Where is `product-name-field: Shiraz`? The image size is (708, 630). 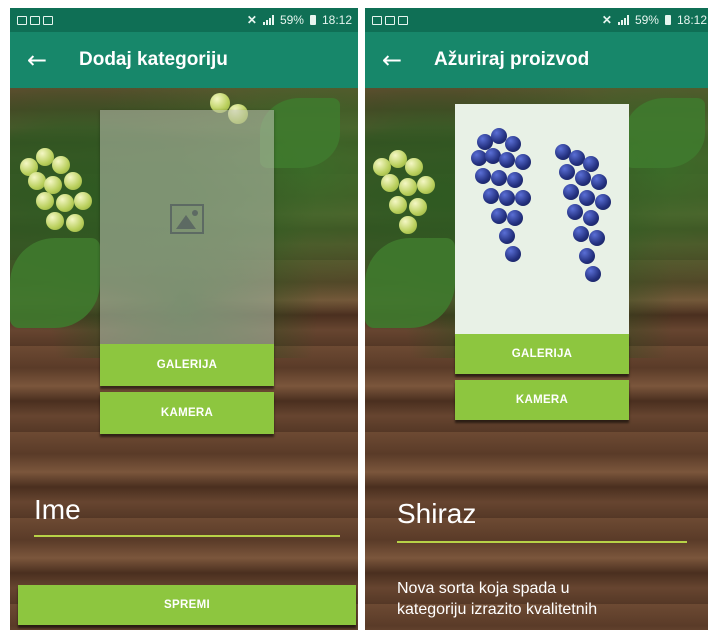 product-name-field: Shiraz is located at coordinates (436, 514).